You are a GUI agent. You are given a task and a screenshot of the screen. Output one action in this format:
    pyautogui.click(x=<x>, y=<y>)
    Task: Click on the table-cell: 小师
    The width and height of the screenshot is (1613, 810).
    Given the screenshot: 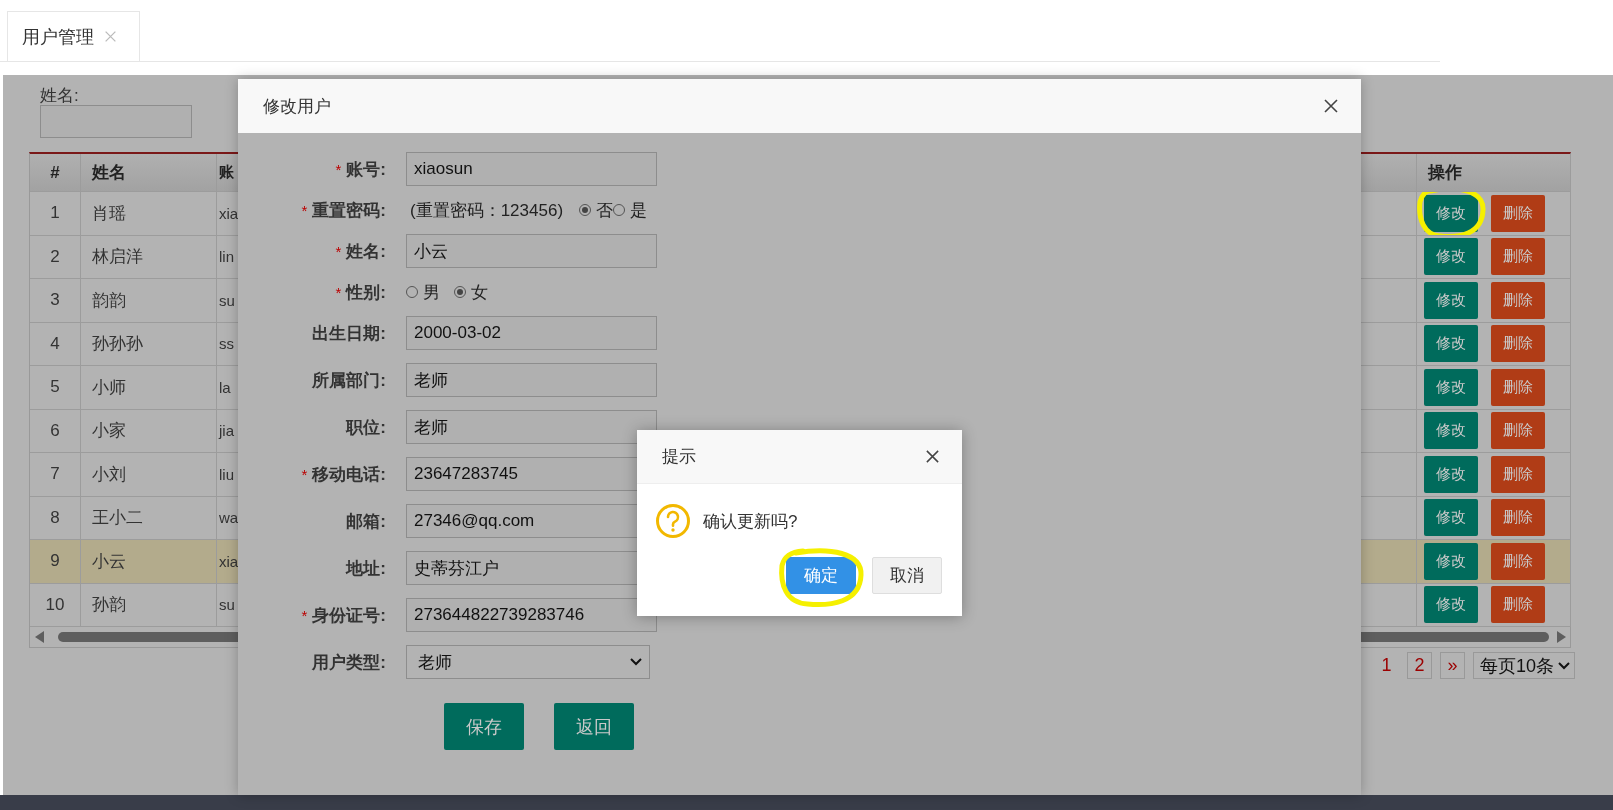 What is the action you would take?
    pyautogui.click(x=149, y=388)
    